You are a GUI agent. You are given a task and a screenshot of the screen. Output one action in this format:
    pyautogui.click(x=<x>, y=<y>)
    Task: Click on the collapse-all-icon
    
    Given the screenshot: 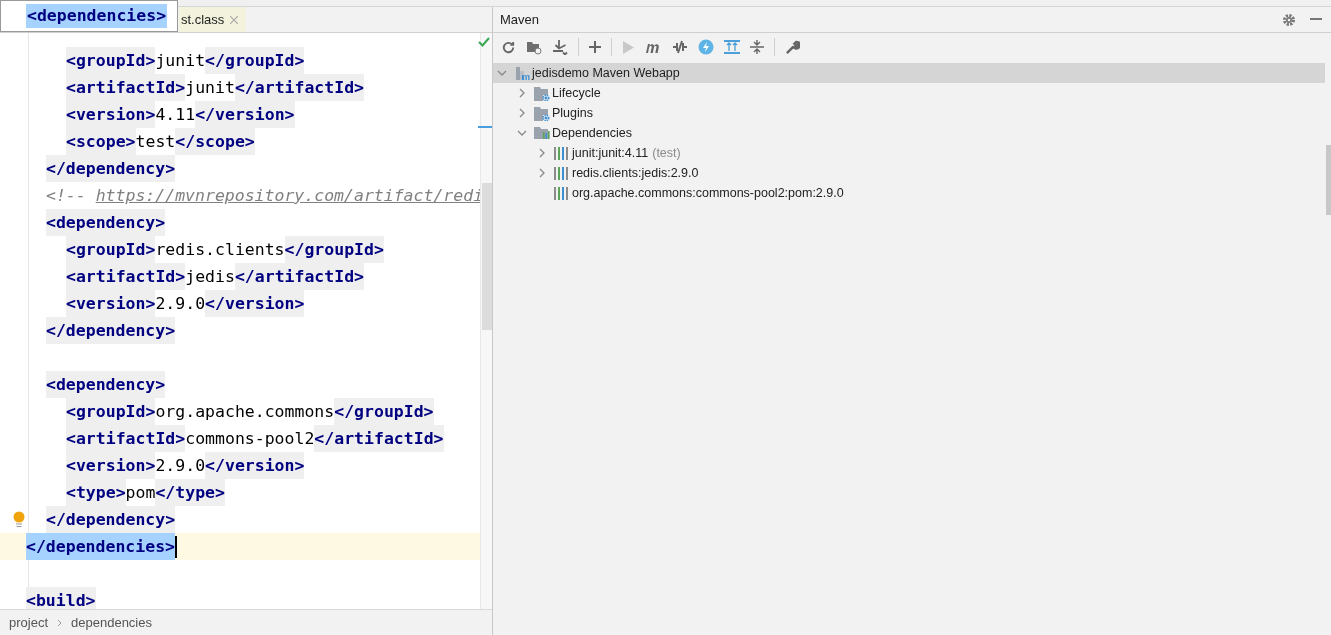 What is the action you would take?
    pyautogui.click(x=757, y=47)
    